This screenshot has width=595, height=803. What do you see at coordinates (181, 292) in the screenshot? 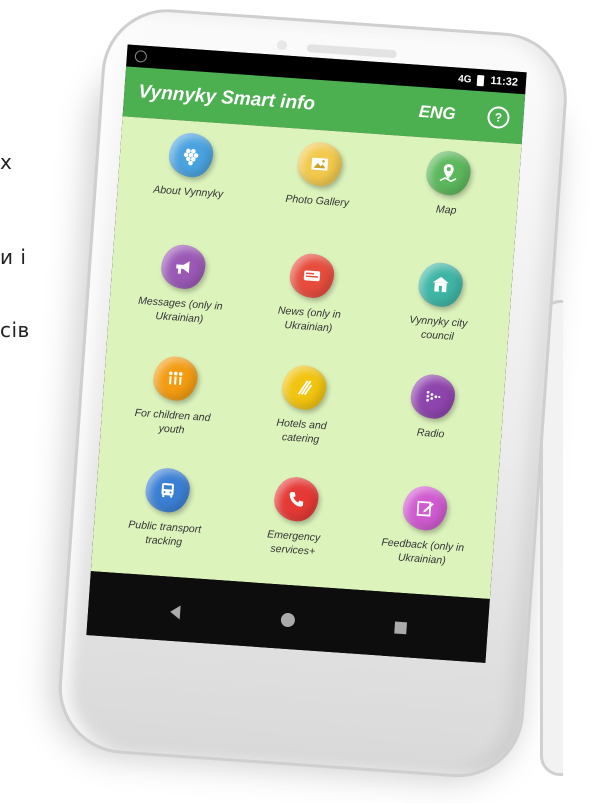
I see `tile-messages: Messages (only in Ukrainian)` at bounding box center [181, 292].